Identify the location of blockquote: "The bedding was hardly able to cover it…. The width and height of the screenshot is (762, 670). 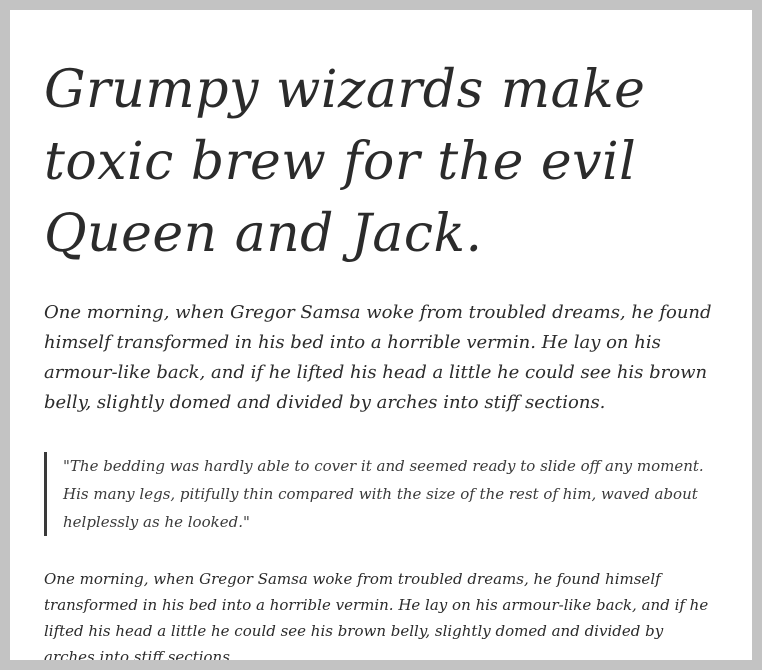
(380, 494).